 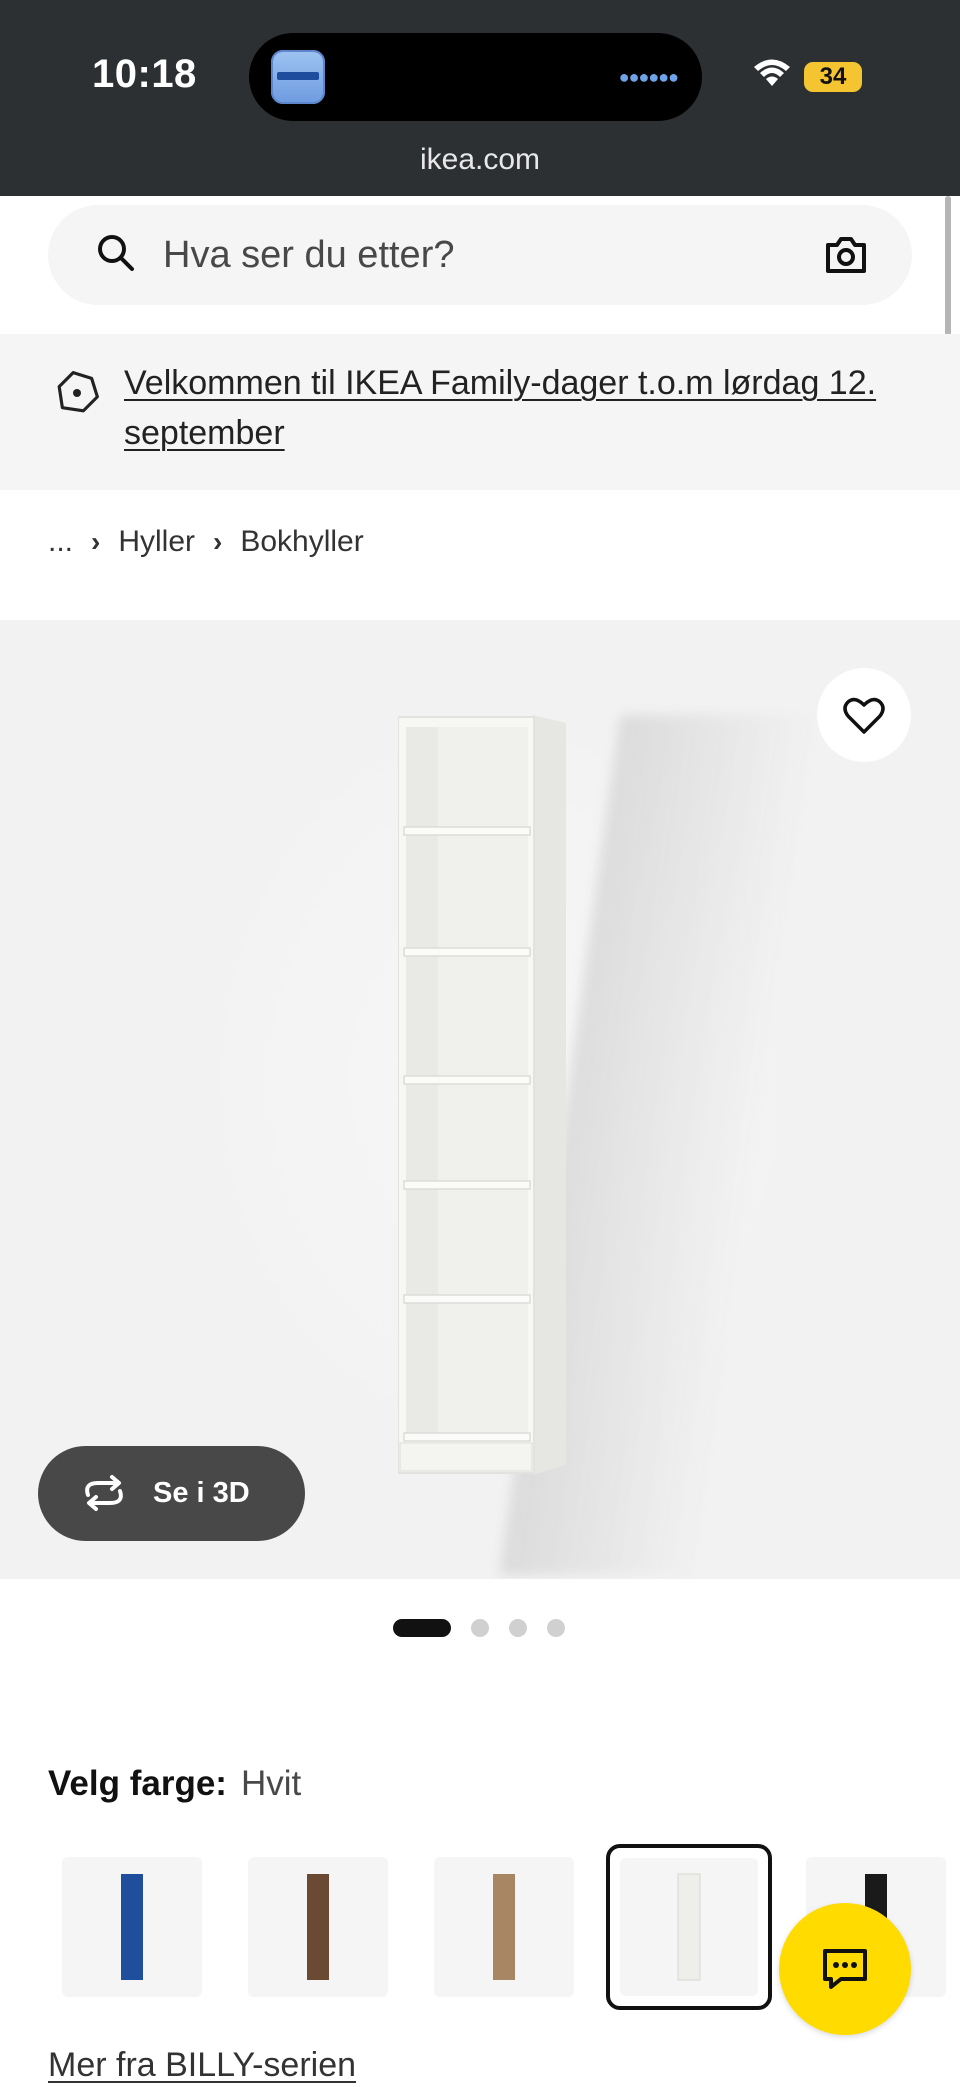 I want to click on billy-series-link: Mer fra BILLY-serien, so click(x=202, y=2065).